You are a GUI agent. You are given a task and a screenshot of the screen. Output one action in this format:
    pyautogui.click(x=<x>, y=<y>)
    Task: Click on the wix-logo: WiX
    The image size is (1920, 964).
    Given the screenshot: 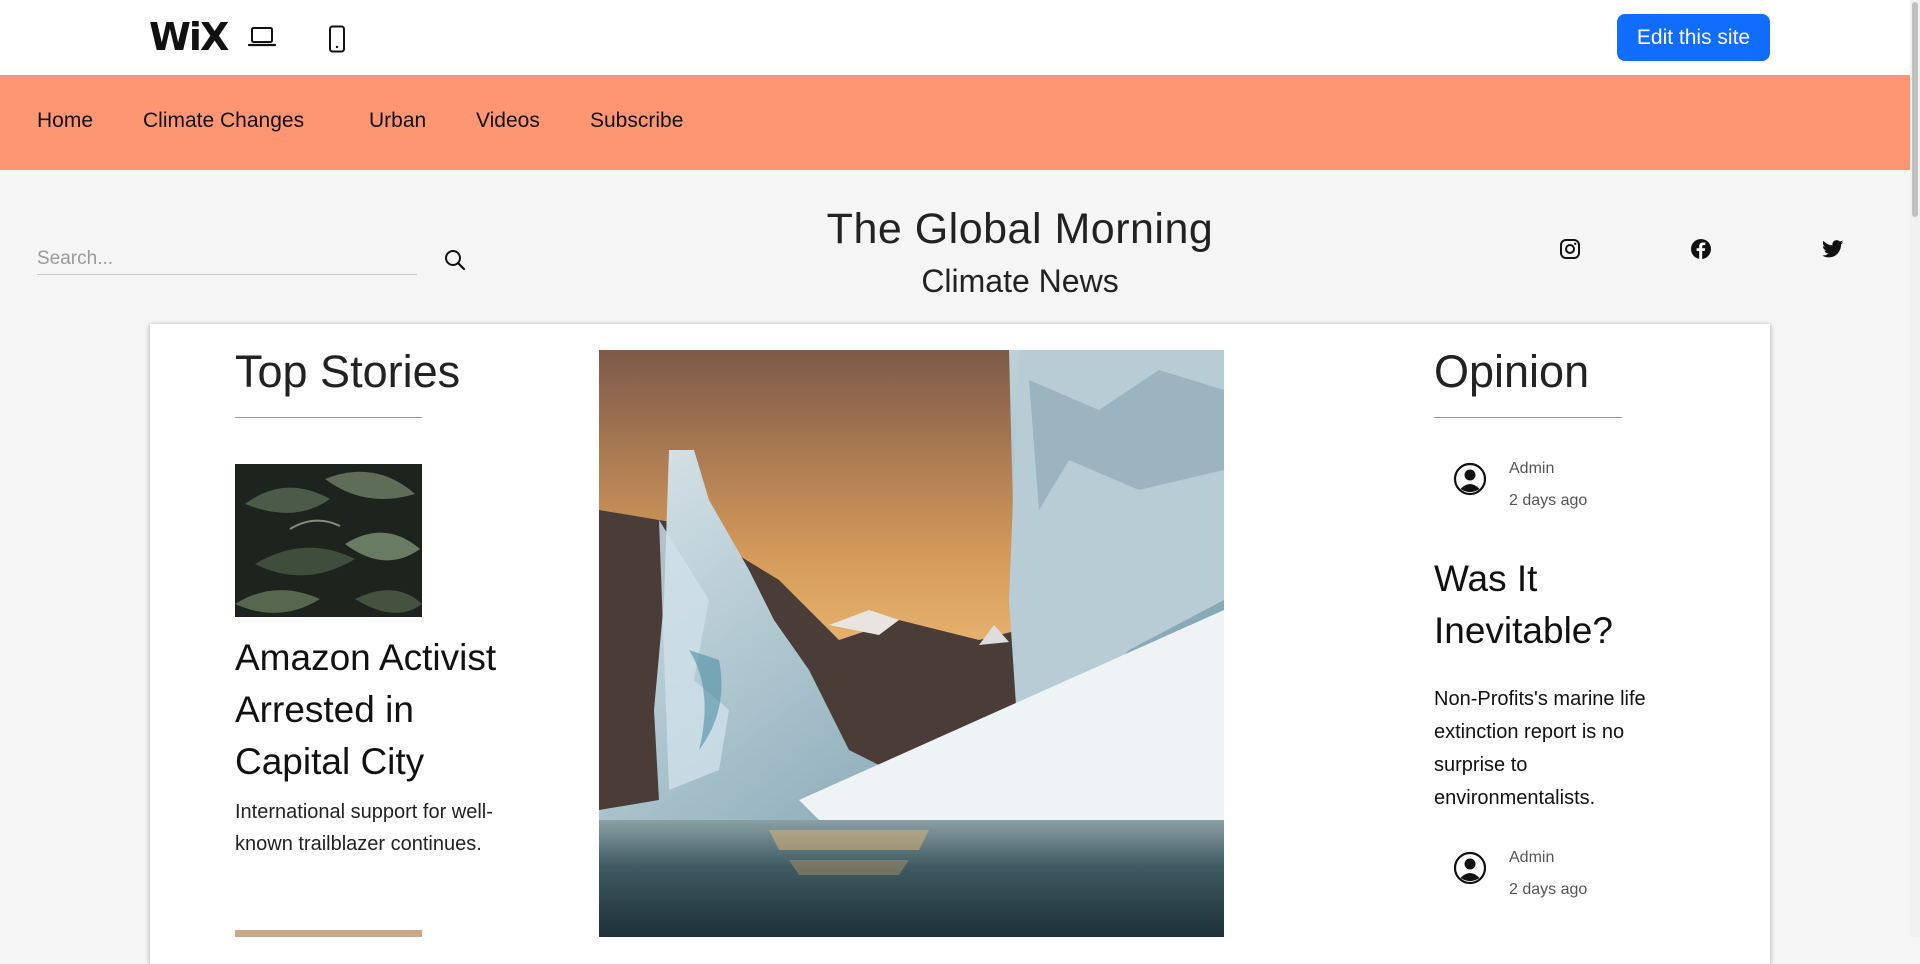 What is the action you would take?
    pyautogui.click(x=189, y=37)
    